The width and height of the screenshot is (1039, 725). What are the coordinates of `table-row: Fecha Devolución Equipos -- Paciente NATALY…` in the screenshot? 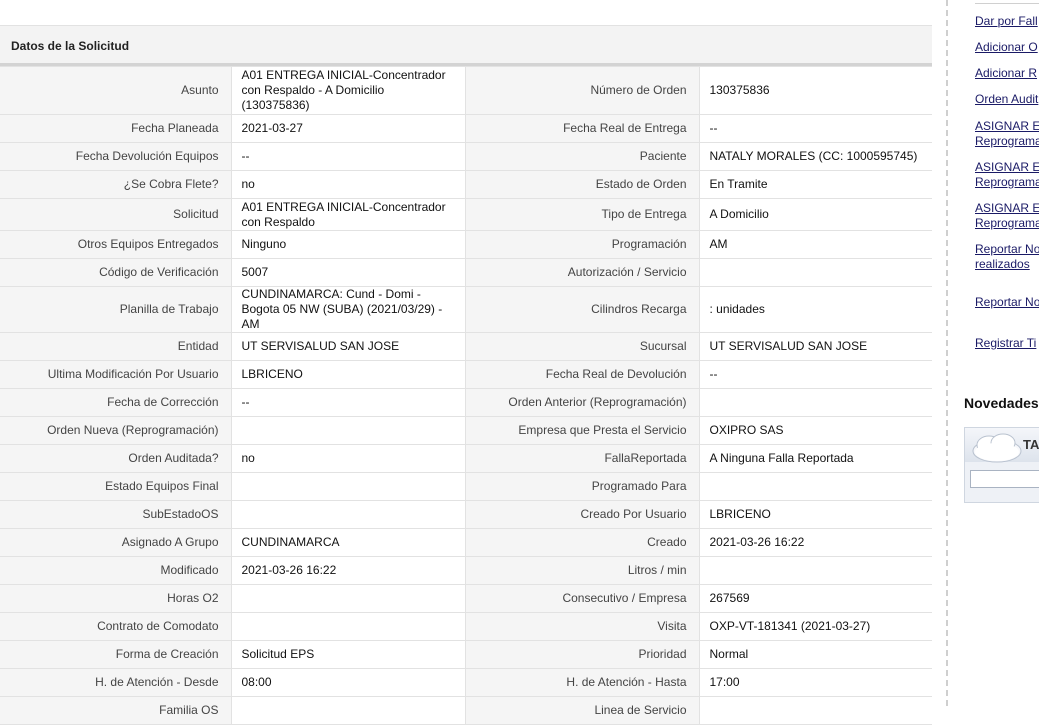 It's located at (466, 156).